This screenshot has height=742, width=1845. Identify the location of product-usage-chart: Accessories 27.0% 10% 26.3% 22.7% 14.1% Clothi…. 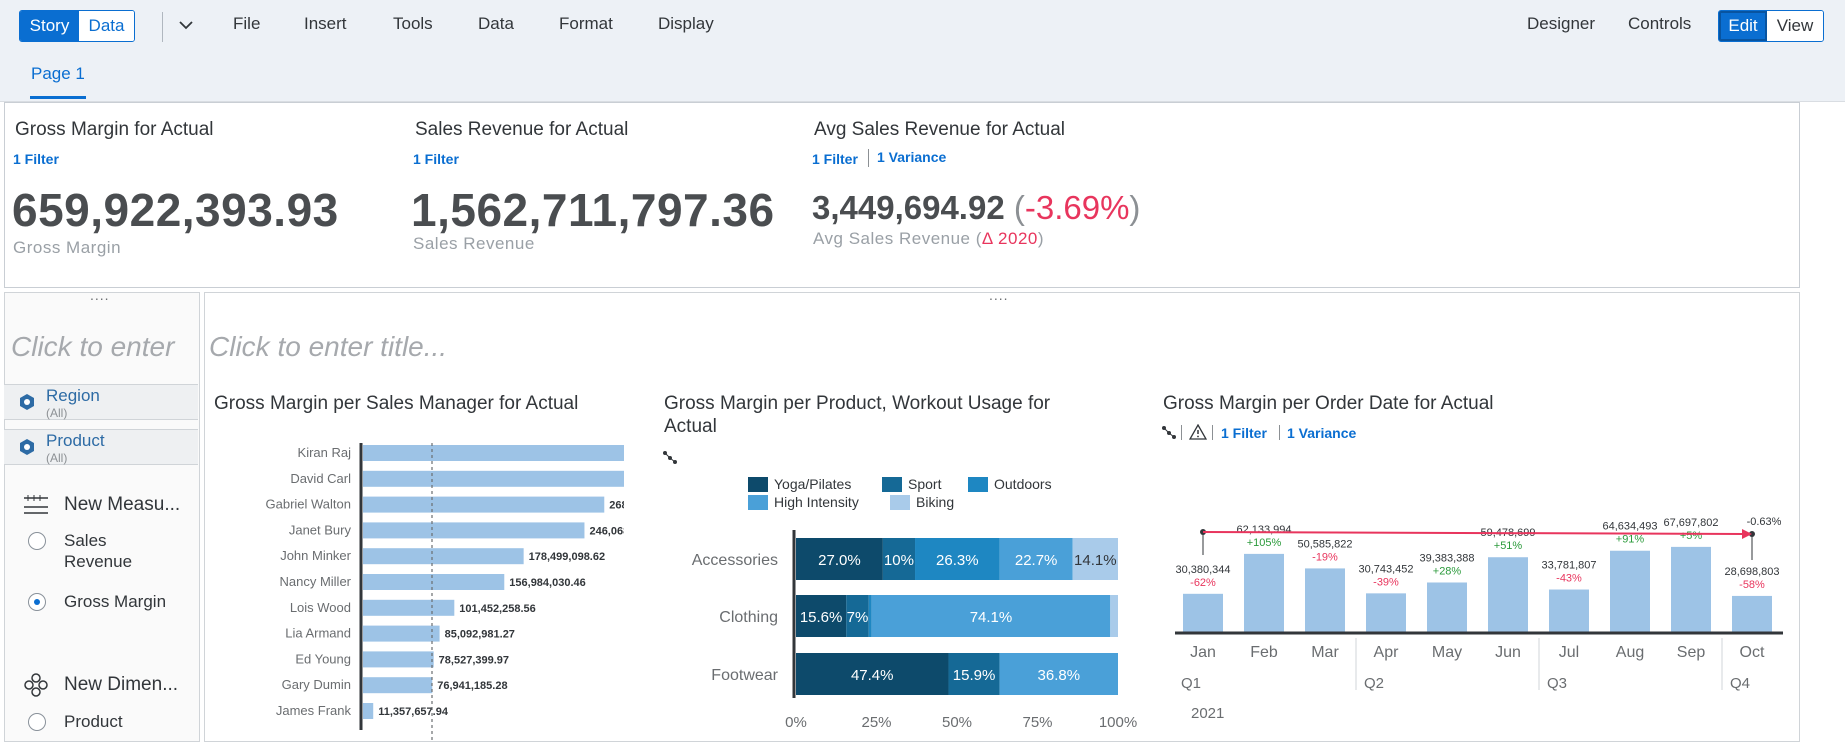
(904, 630).